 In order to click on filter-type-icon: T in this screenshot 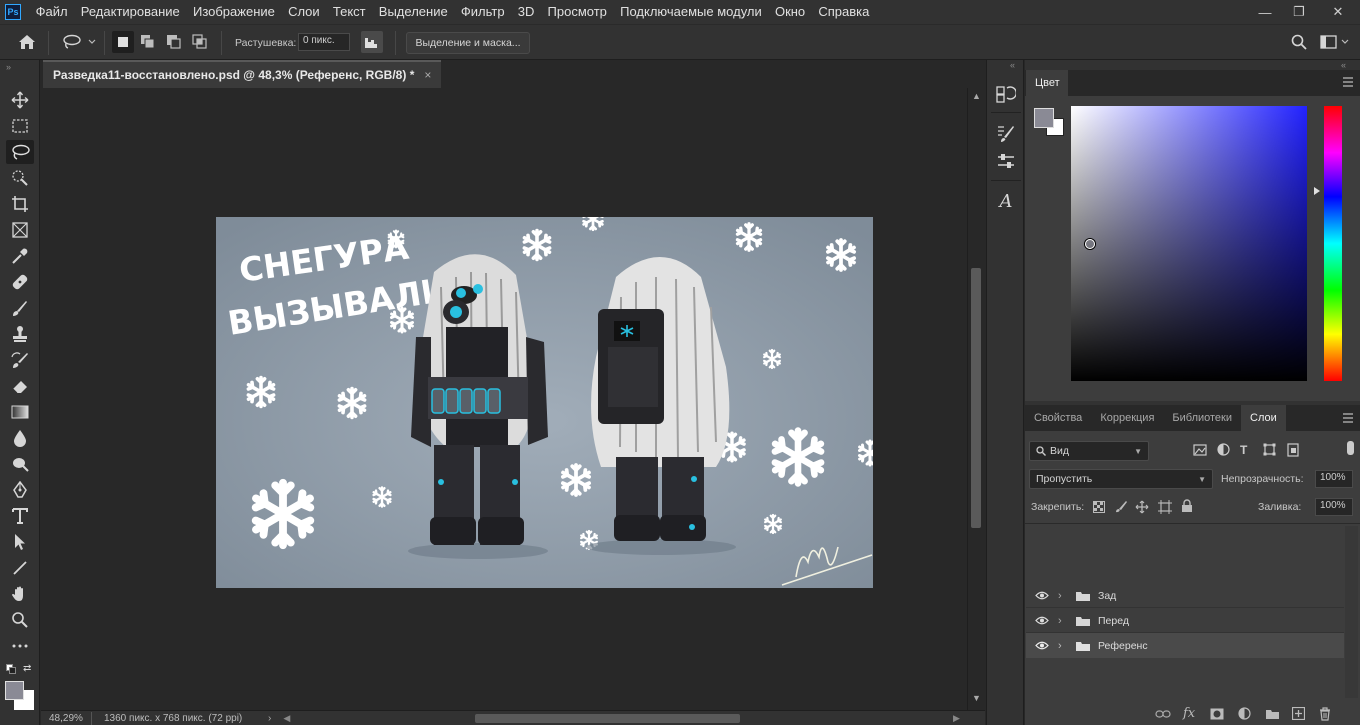, I will do `click(1243, 450)`.